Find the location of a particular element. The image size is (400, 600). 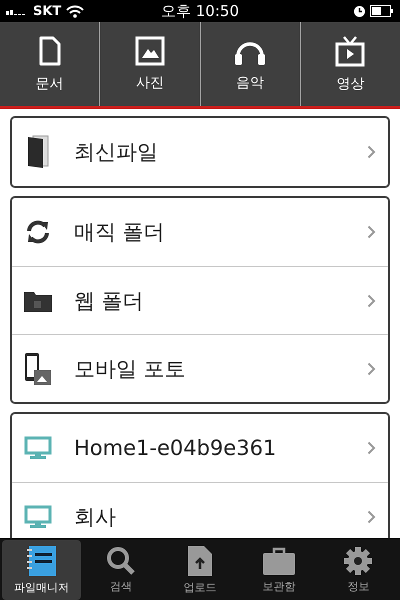

tab-bar-item: 정보 is located at coordinates (358, 570).